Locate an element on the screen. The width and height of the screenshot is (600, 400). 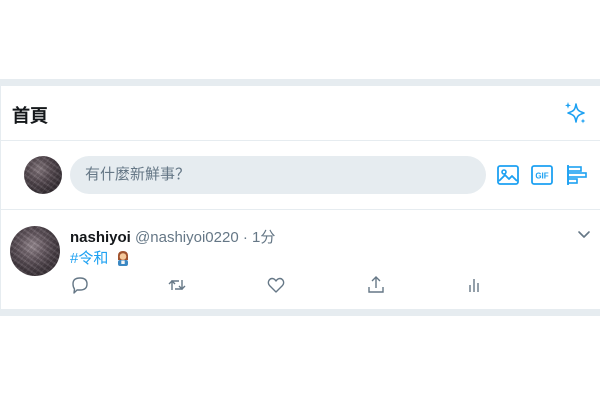
chevron-down-icon is located at coordinates (584, 235).